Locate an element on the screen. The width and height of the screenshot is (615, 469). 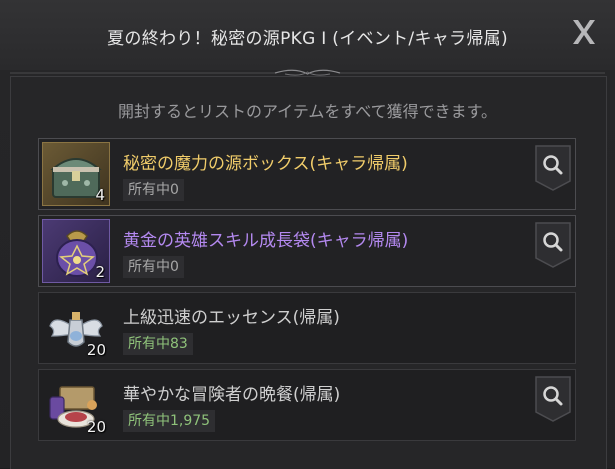
owned-count: 所有中83 is located at coordinates (158, 344).